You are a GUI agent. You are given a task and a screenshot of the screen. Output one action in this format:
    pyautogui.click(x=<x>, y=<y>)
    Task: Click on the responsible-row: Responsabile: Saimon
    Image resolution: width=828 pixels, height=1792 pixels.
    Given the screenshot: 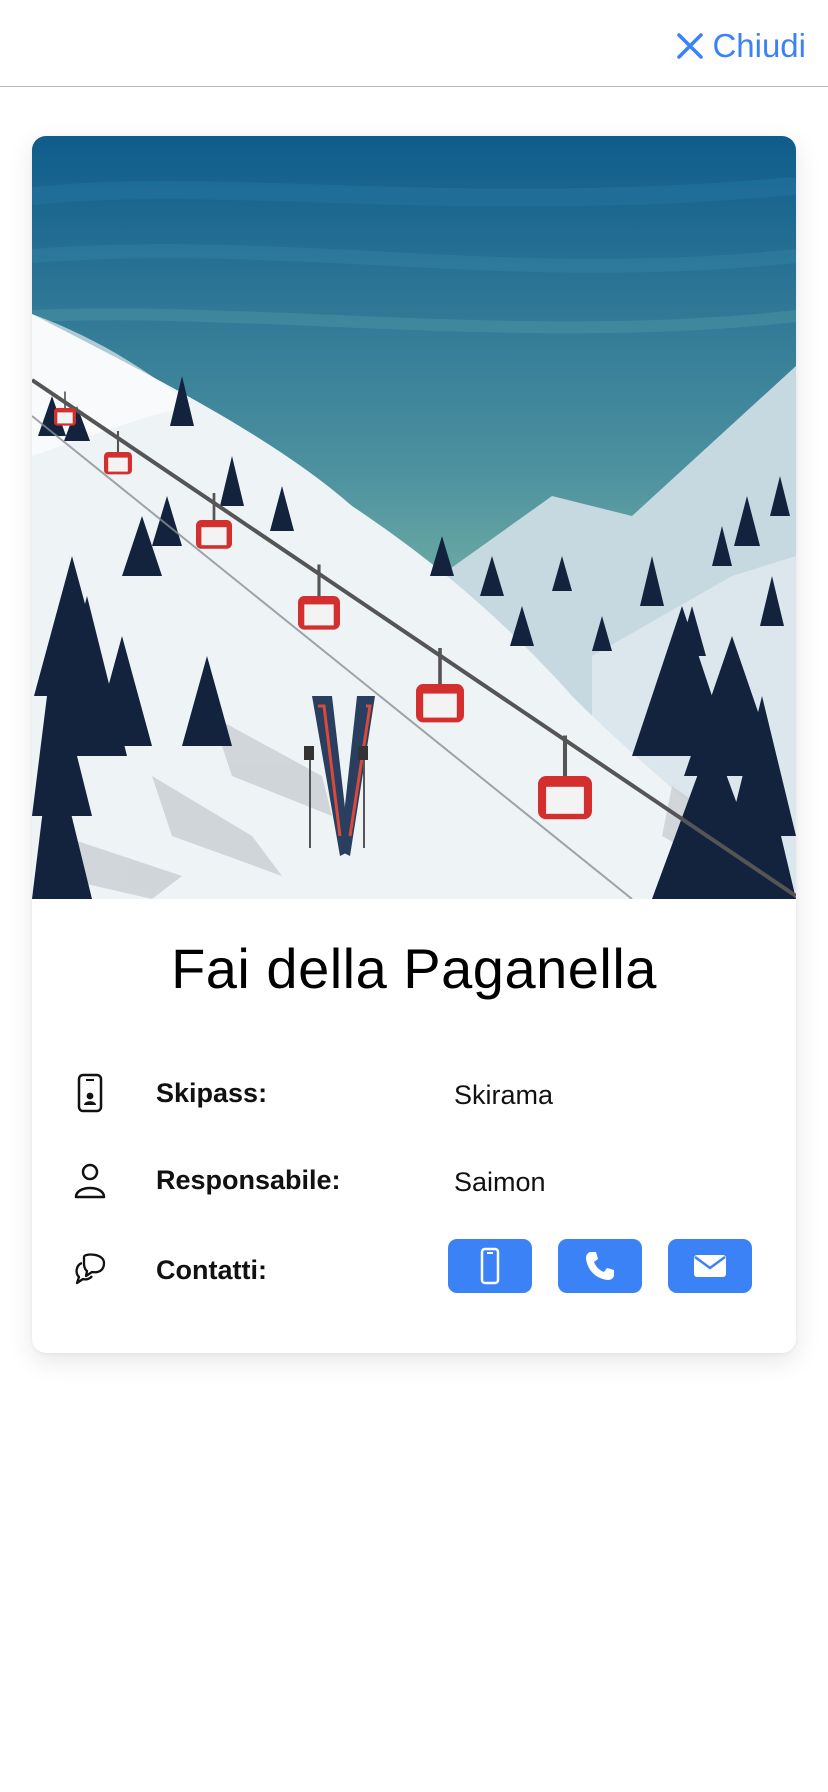 What is the action you would take?
    pyautogui.click(x=417, y=1189)
    